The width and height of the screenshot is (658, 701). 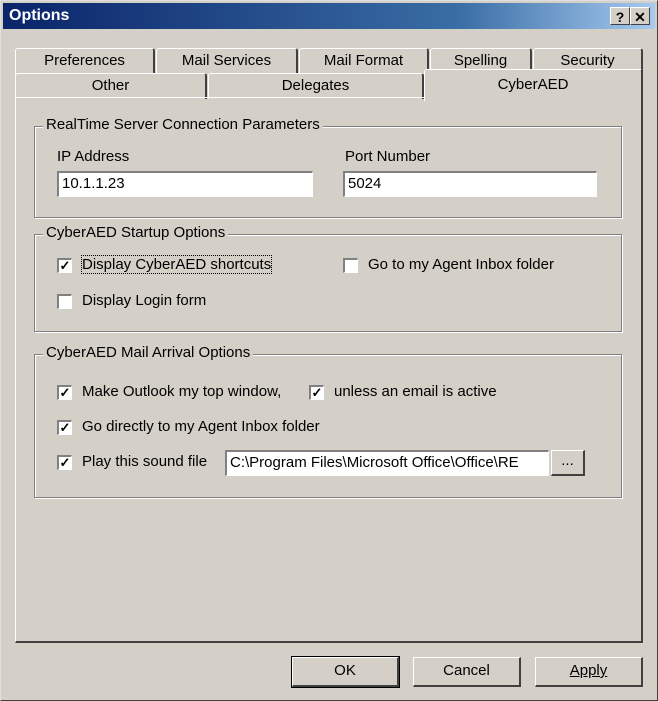 What do you see at coordinates (533, 85) in the screenshot?
I see `tab-cyberaed: CyberAED` at bounding box center [533, 85].